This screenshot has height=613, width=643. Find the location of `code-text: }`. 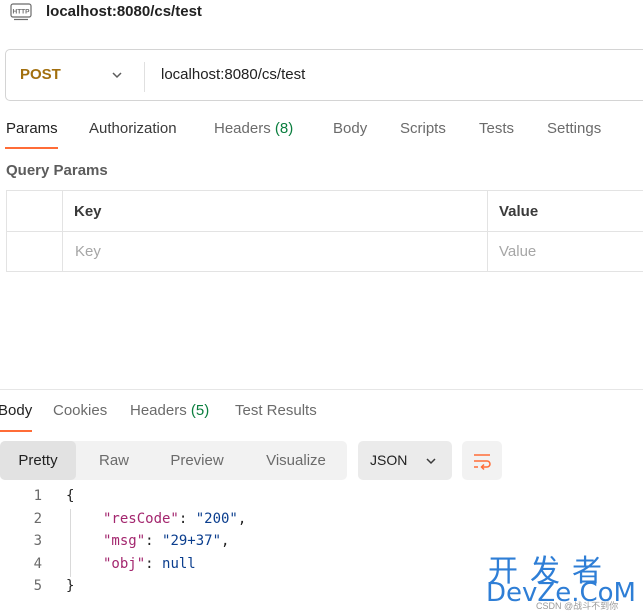

code-text: } is located at coordinates (70, 586).